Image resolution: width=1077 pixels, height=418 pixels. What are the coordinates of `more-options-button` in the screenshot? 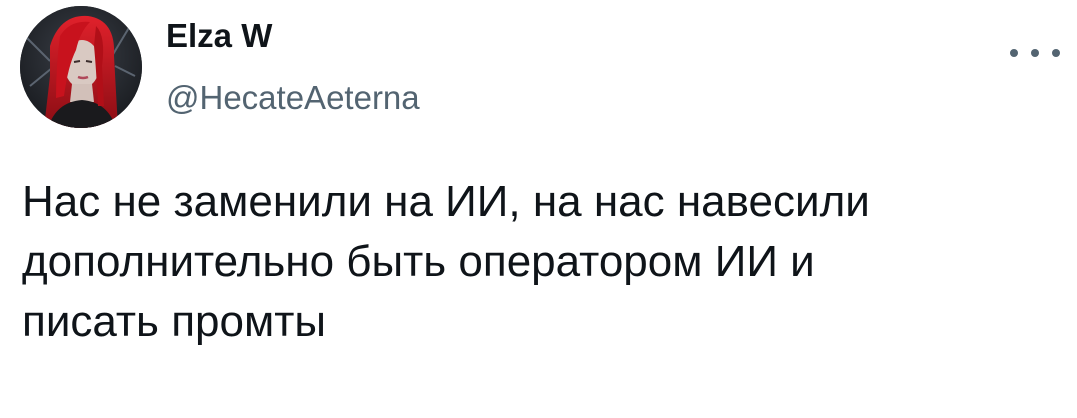 It's located at (1035, 53).